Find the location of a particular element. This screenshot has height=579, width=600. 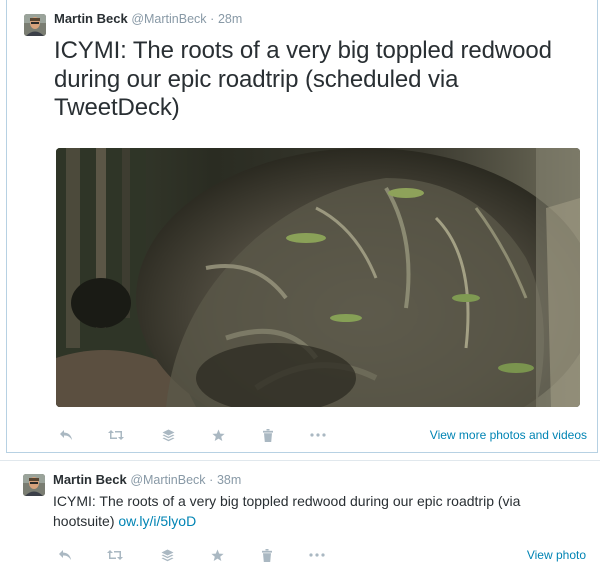

tweet-actions: View photo is located at coordinates (319, 555).